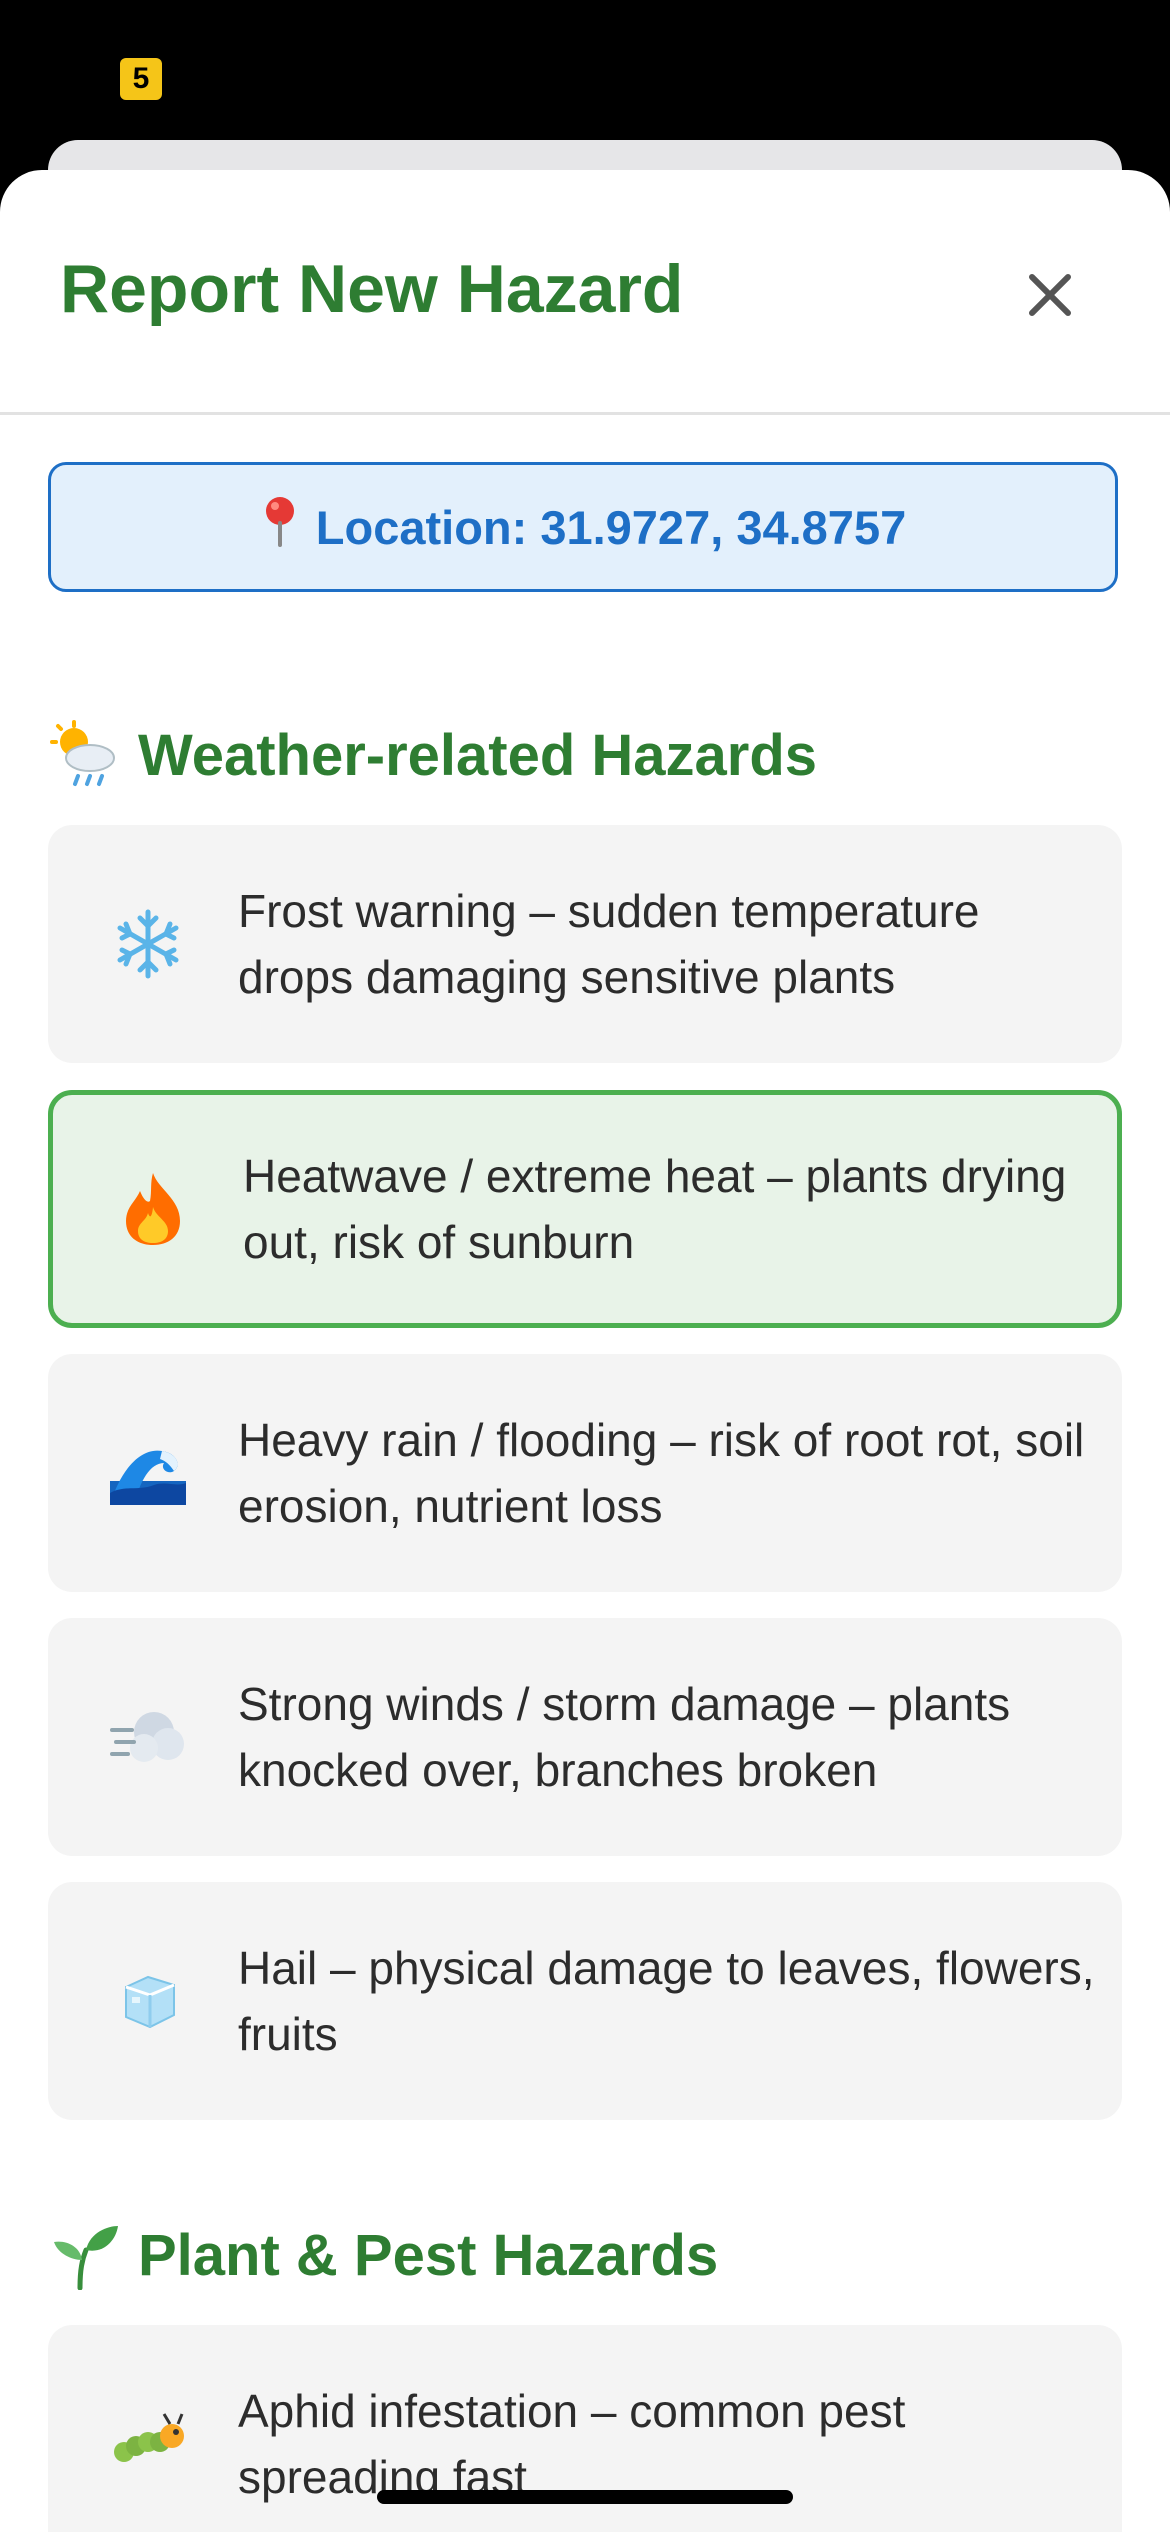 This screenshot has height=2532, width=1170. I want to click on snowflake-icon, so click(148, 944).